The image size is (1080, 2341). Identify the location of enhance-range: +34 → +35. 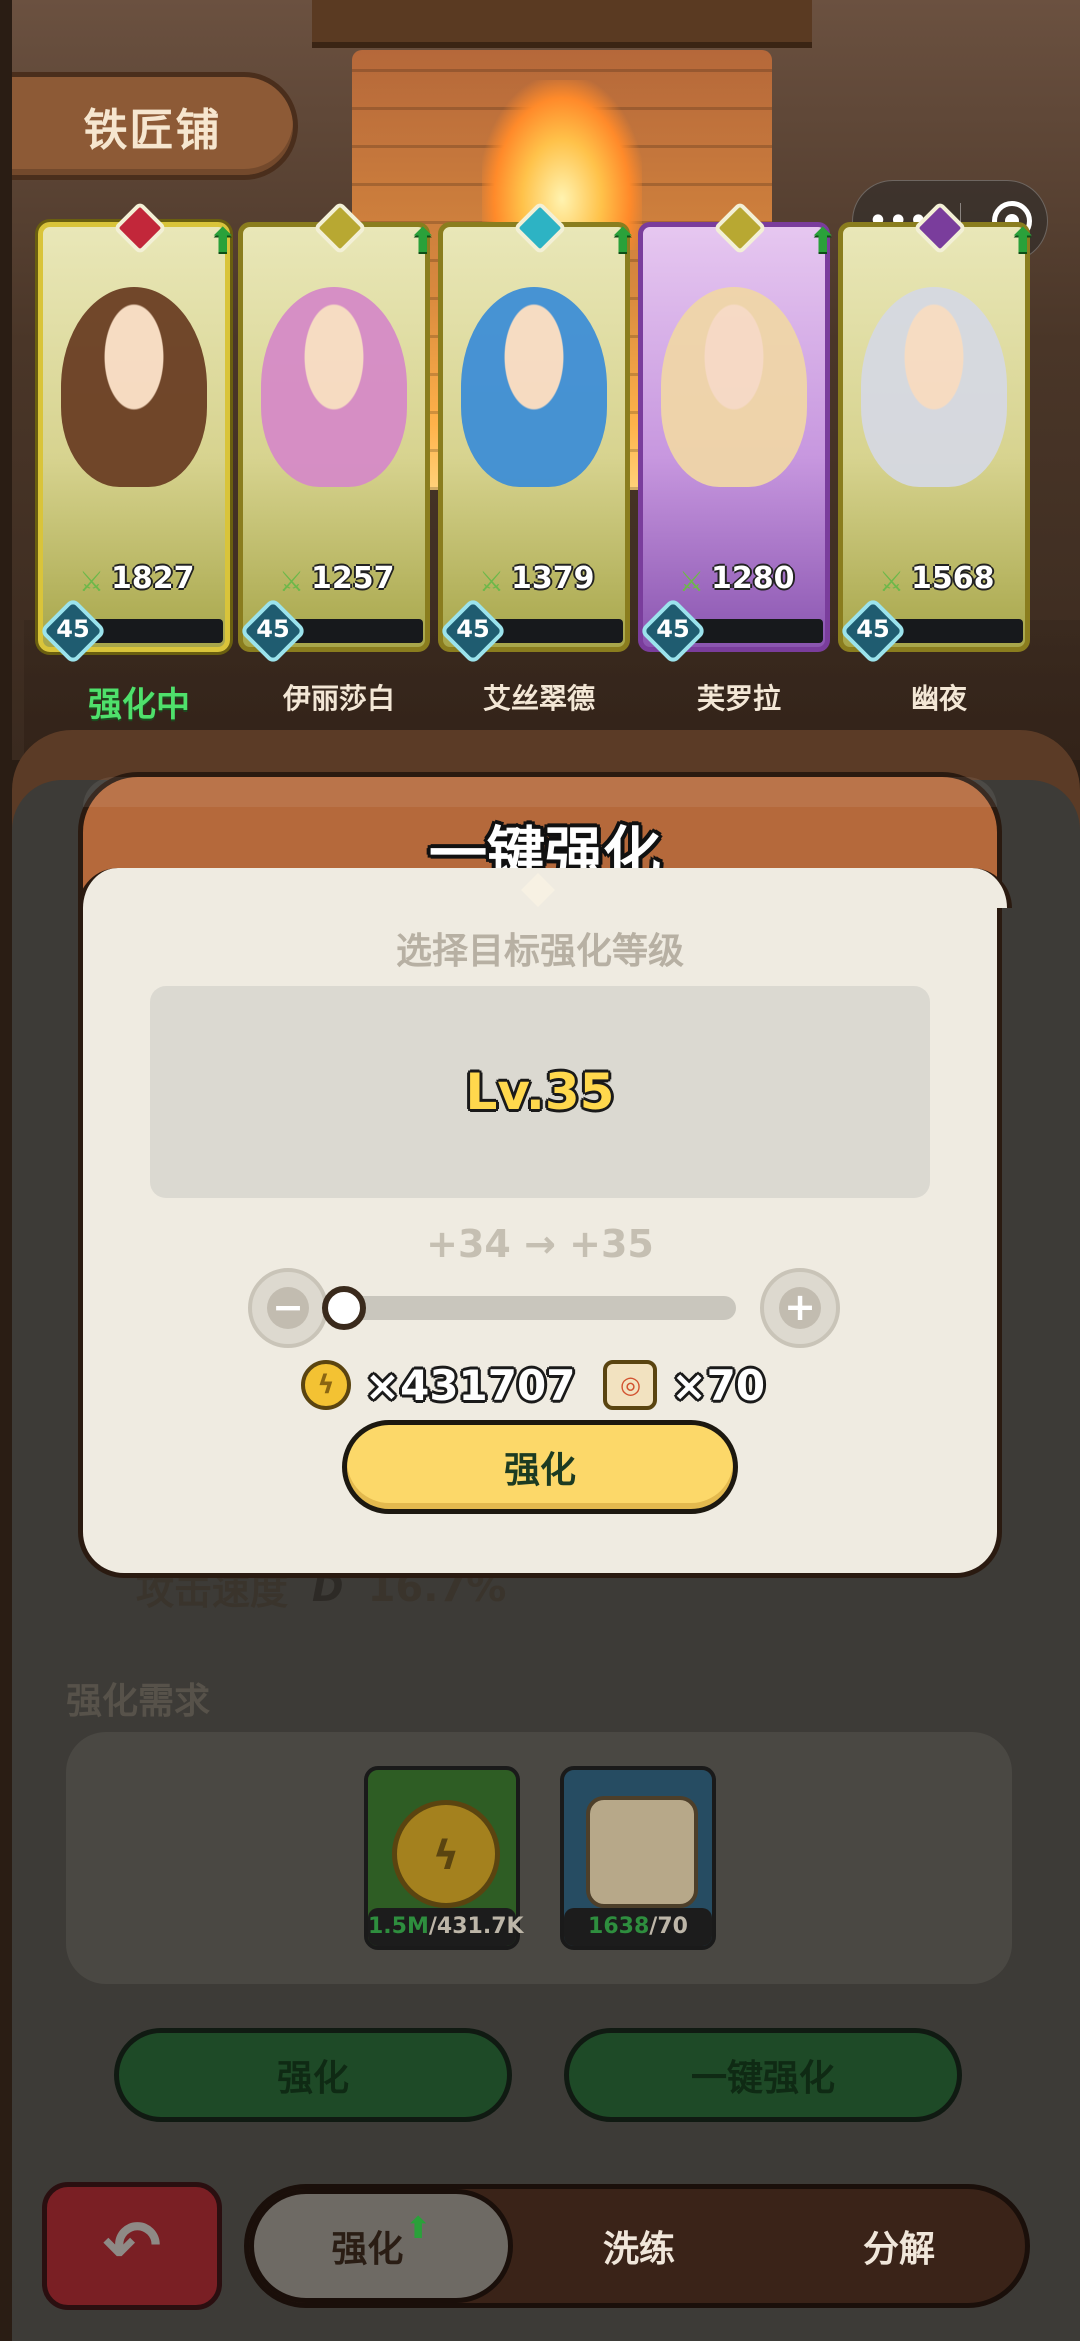
(540, 1244).